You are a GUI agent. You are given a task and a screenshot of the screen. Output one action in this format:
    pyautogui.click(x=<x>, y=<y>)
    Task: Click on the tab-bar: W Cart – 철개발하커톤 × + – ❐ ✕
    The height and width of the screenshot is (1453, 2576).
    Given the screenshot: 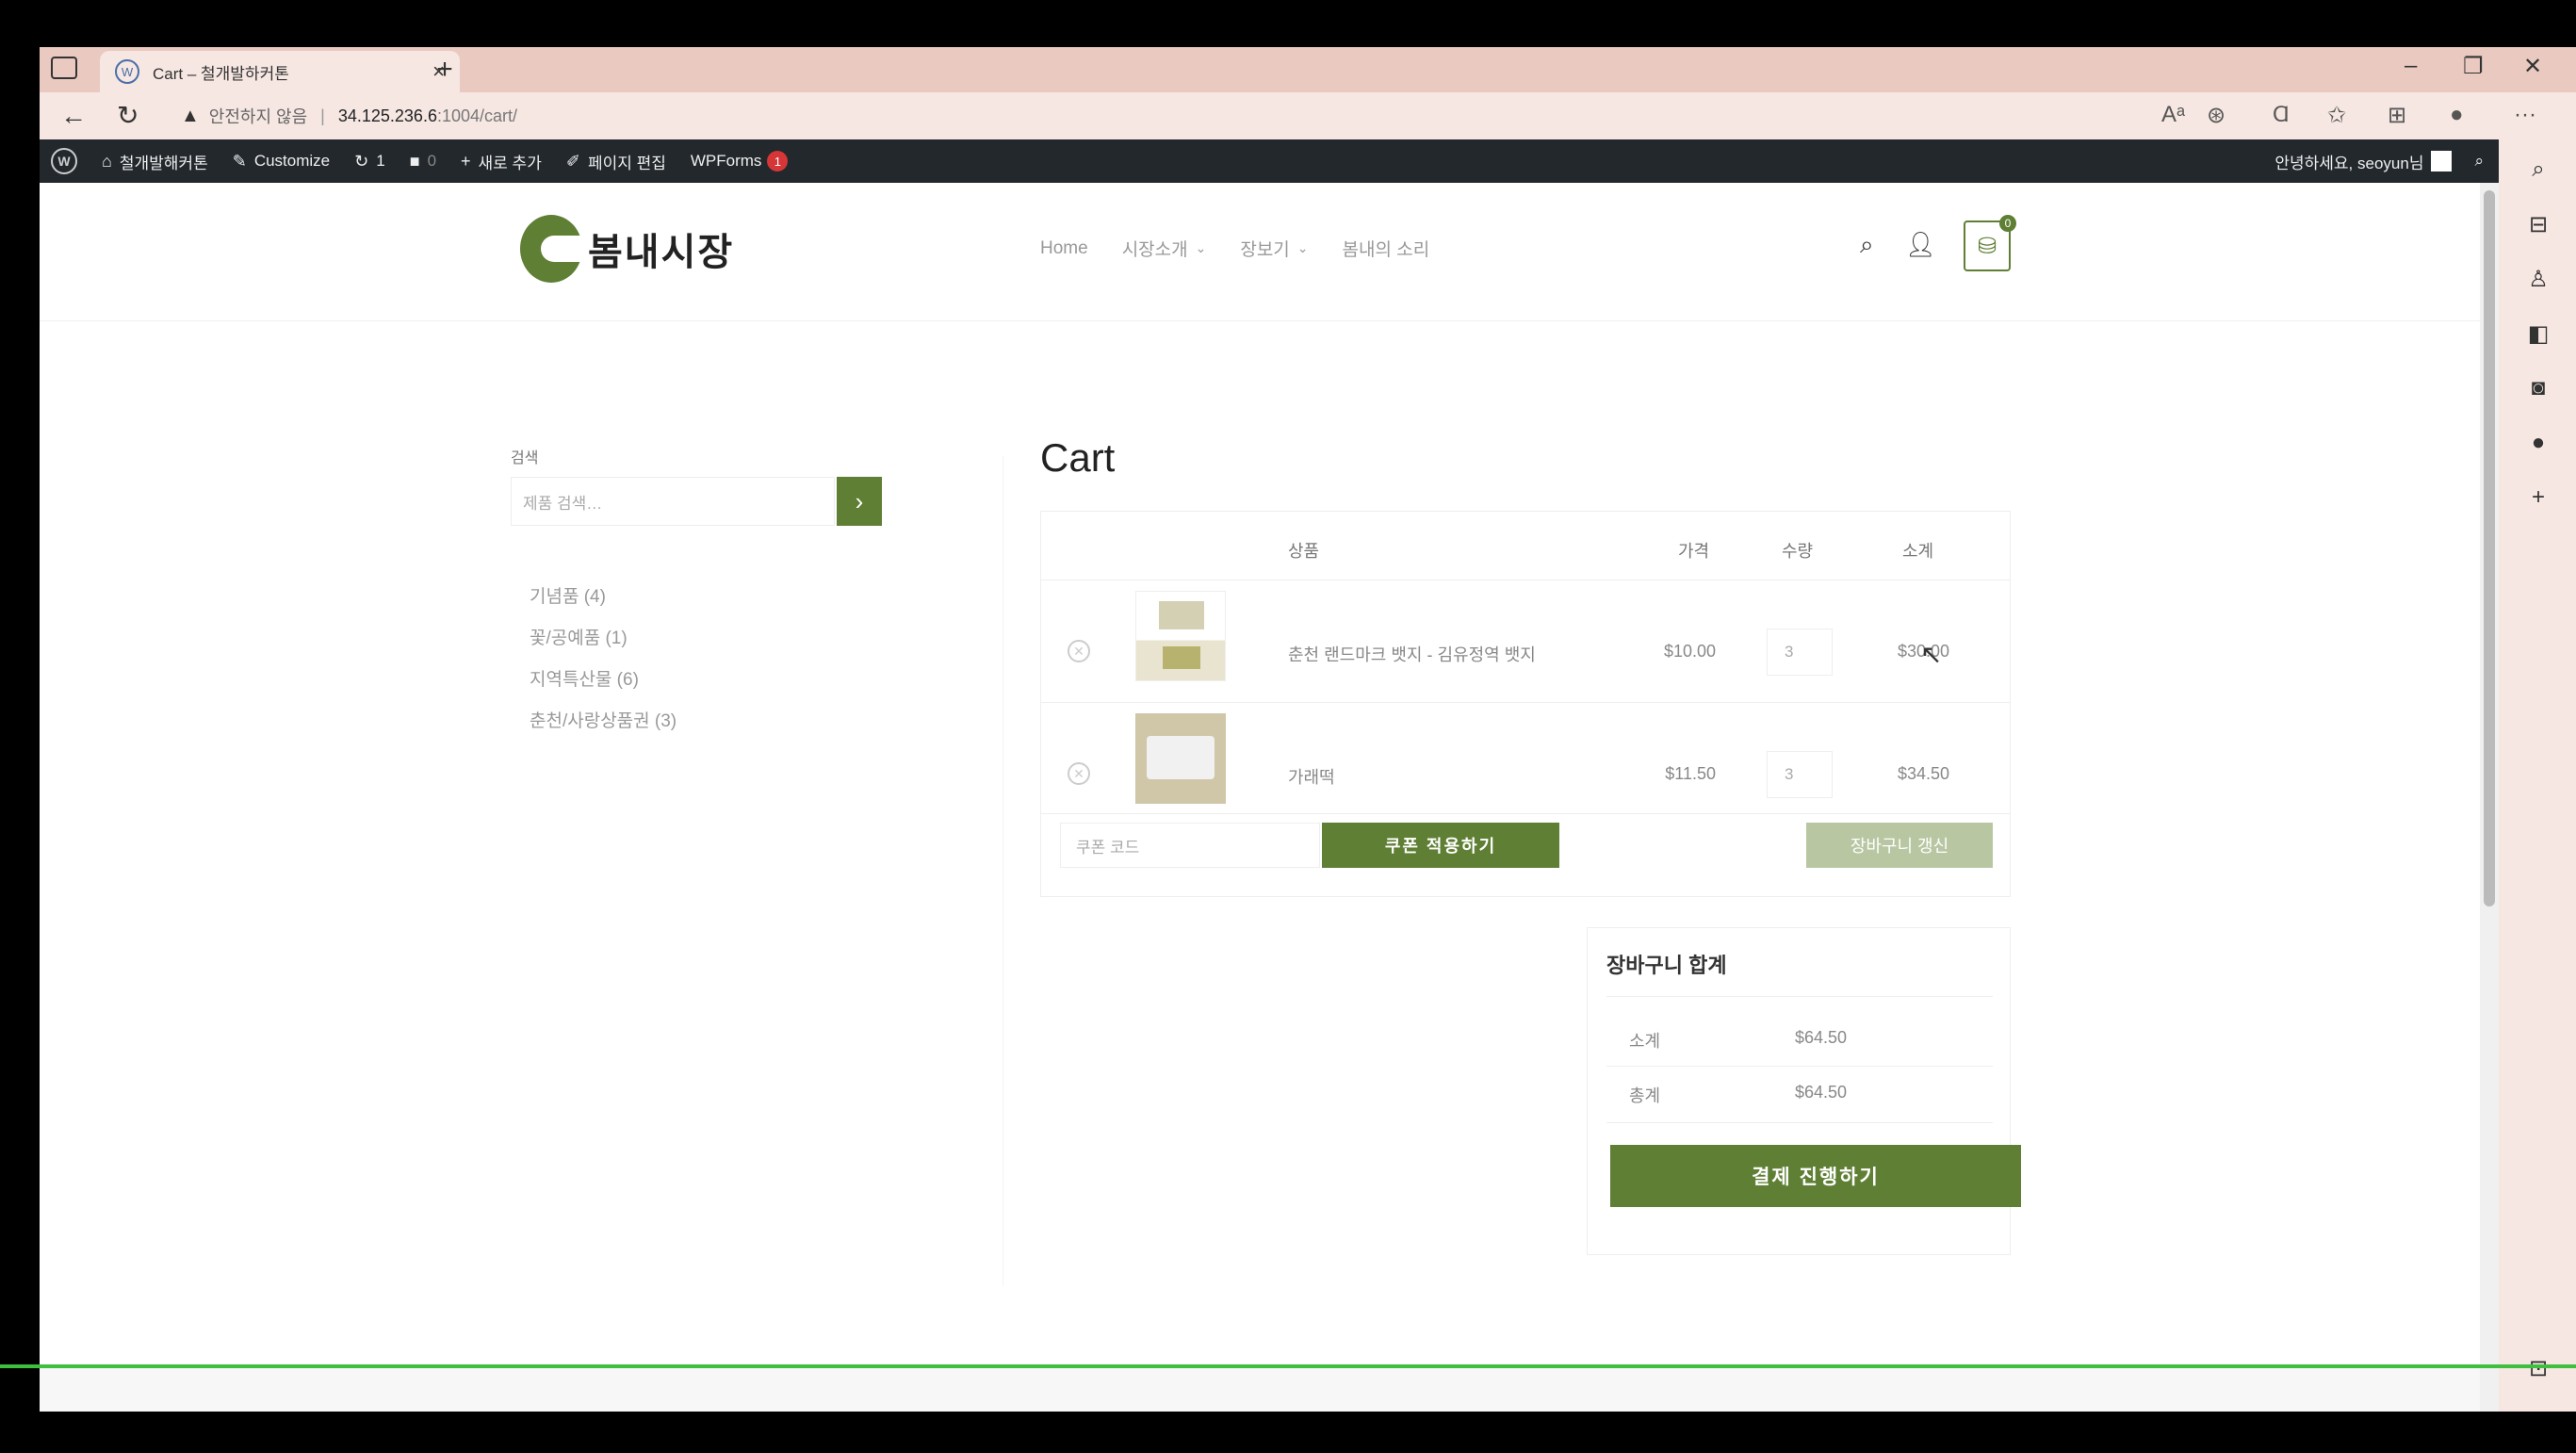 What is the action you would take?
    pyautogui.click(x=1308, y=69)
    